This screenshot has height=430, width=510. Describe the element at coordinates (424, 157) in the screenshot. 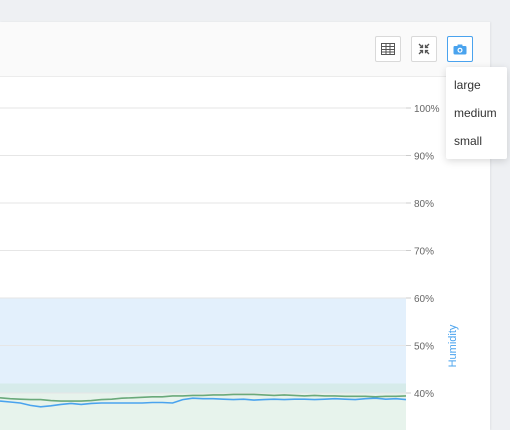

I see `y-tick-label: 90%` at that location.